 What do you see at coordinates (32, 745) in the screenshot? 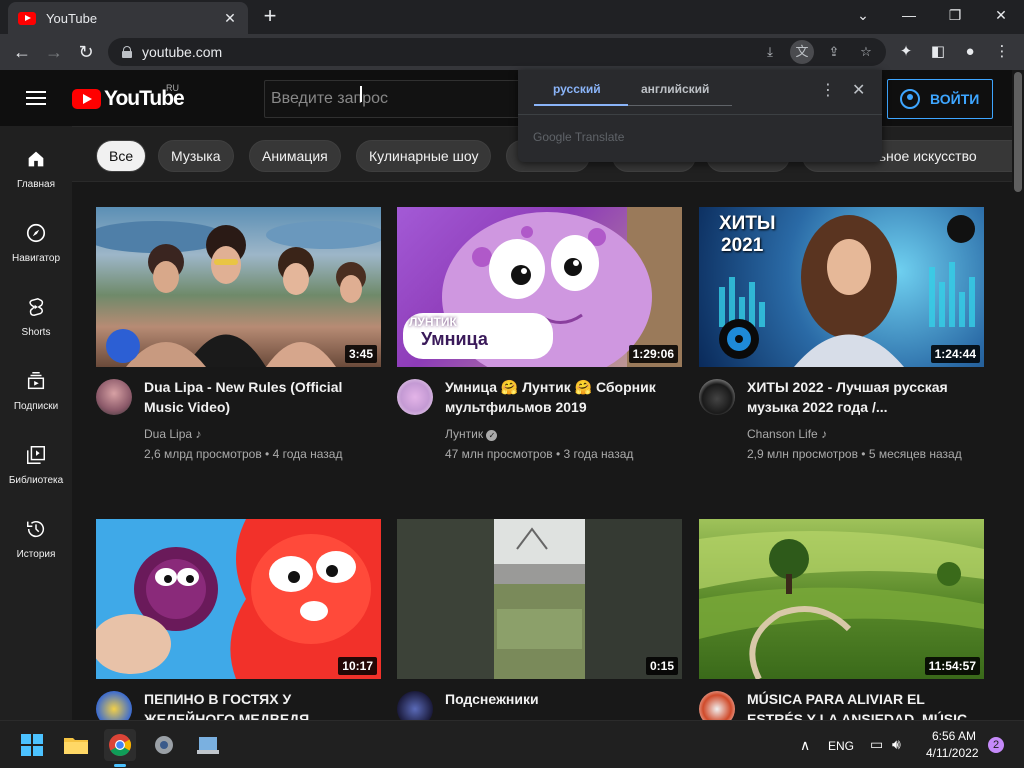
I see `start-windows-icon` at bounding box center [32, 745].